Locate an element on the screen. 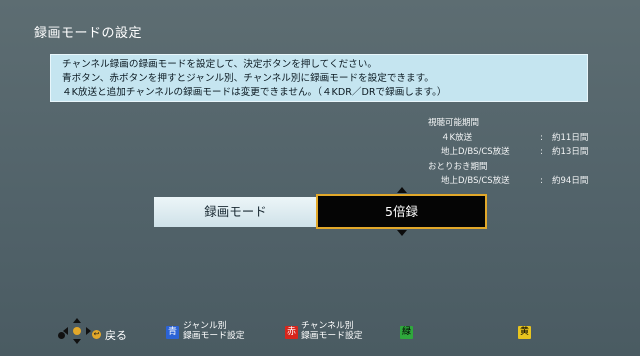 This screenshot has height=356, width=640. up-arrow-icon is located at coordinates (402, 190).